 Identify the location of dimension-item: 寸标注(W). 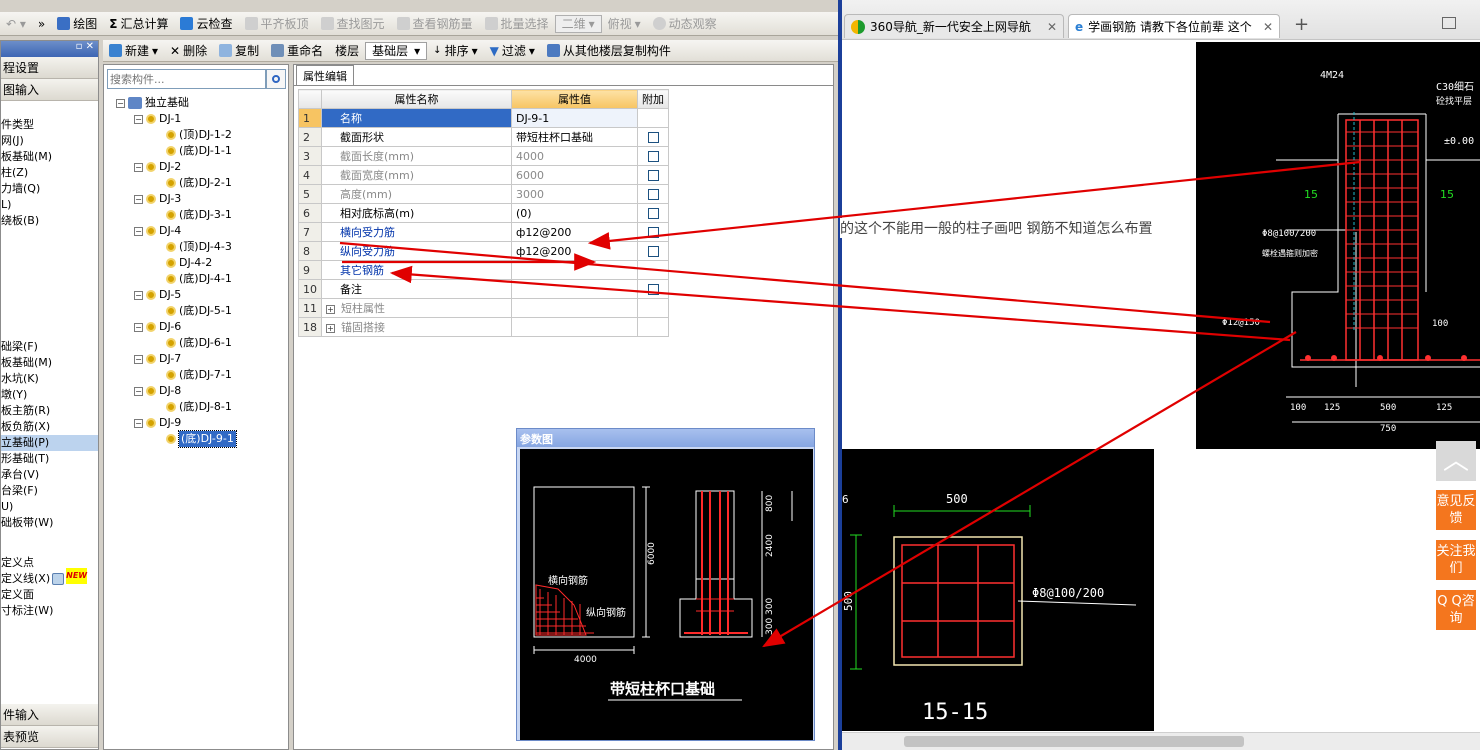
(49, 611).